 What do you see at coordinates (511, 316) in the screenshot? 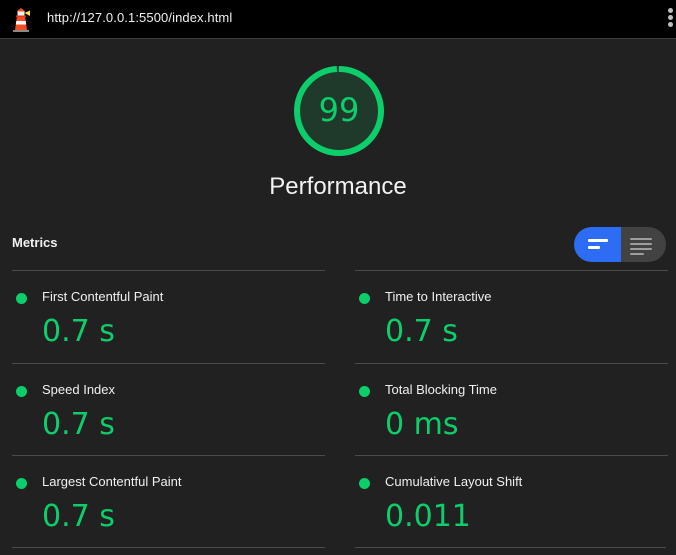
I see `metric-time-to-interactive: Time to Interactive 0.7 s` at bounding box center [511, 316].